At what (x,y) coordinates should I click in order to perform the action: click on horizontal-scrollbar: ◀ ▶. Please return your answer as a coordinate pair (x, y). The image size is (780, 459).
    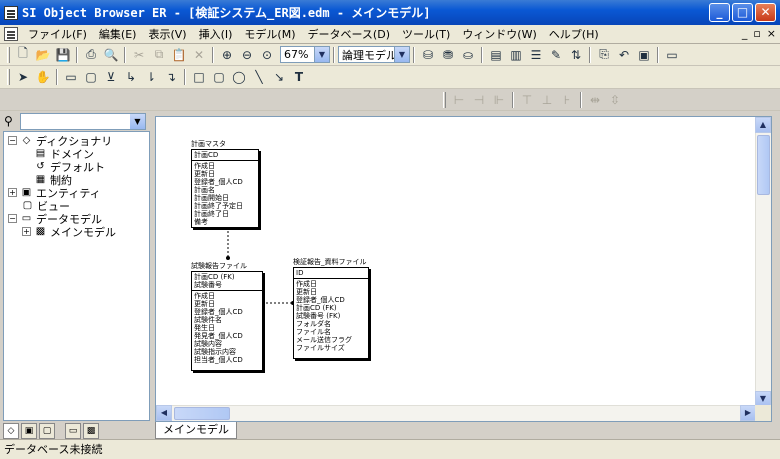
    Looking at the image, I should click on (456, 413).